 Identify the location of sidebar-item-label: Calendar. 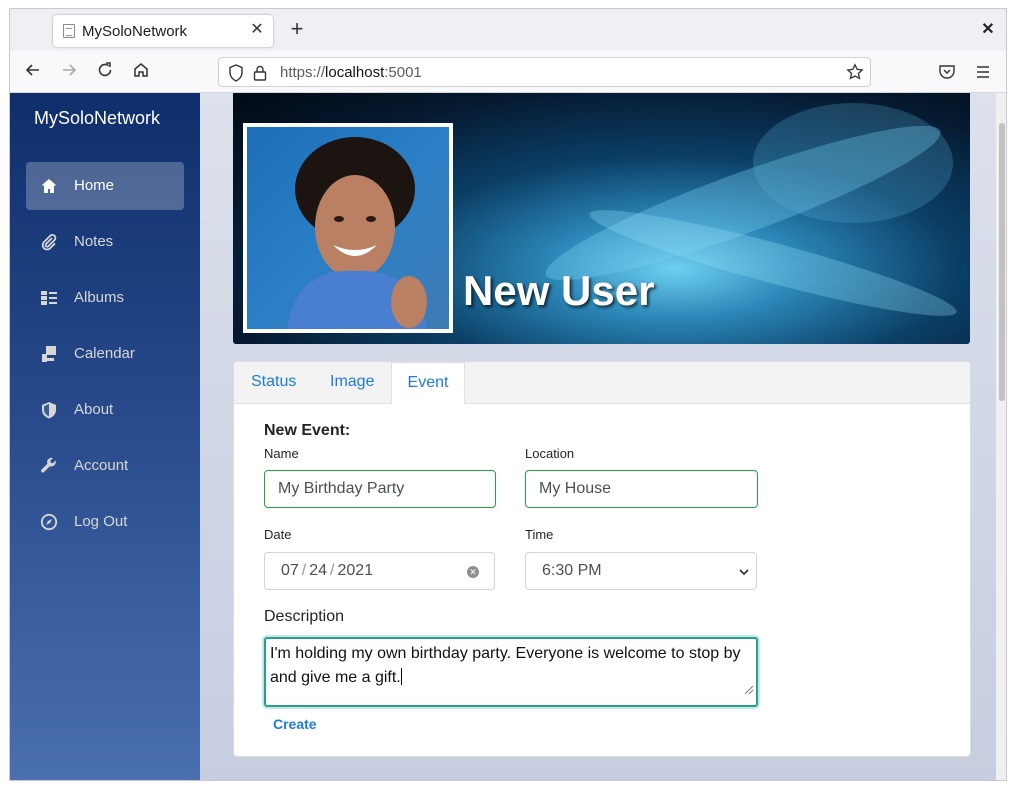
(104, 353).